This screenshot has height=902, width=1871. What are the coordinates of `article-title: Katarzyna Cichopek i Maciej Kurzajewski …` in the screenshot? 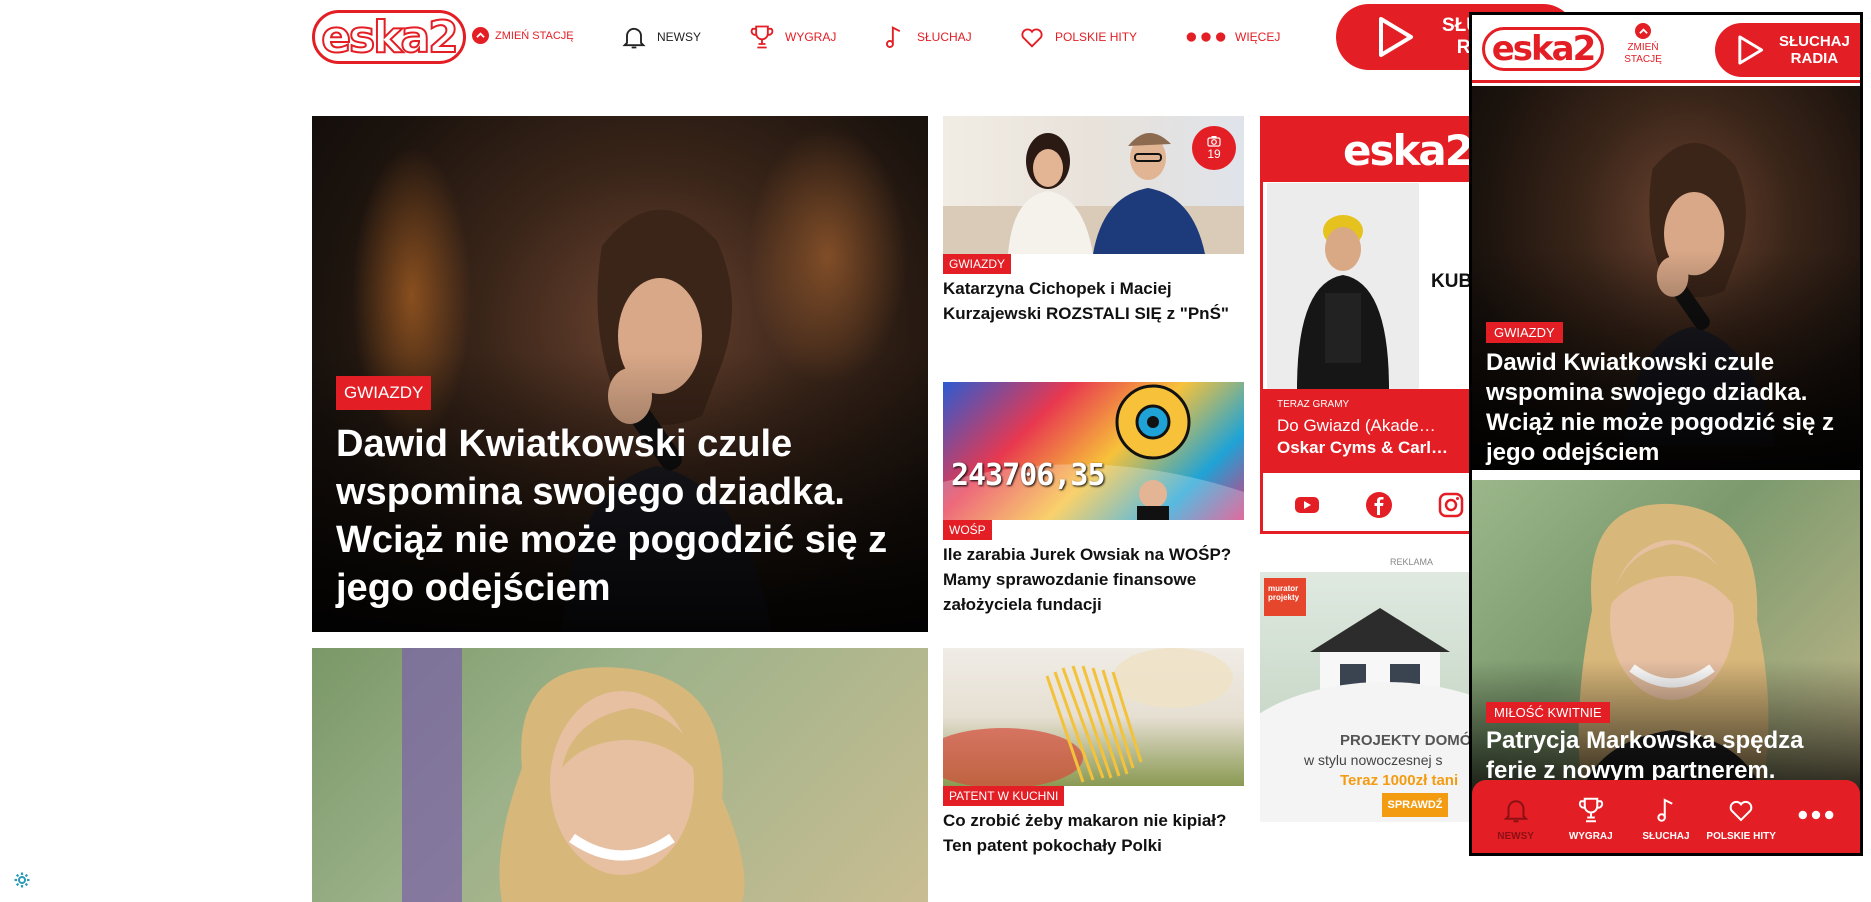 It's located at (1093, 301).